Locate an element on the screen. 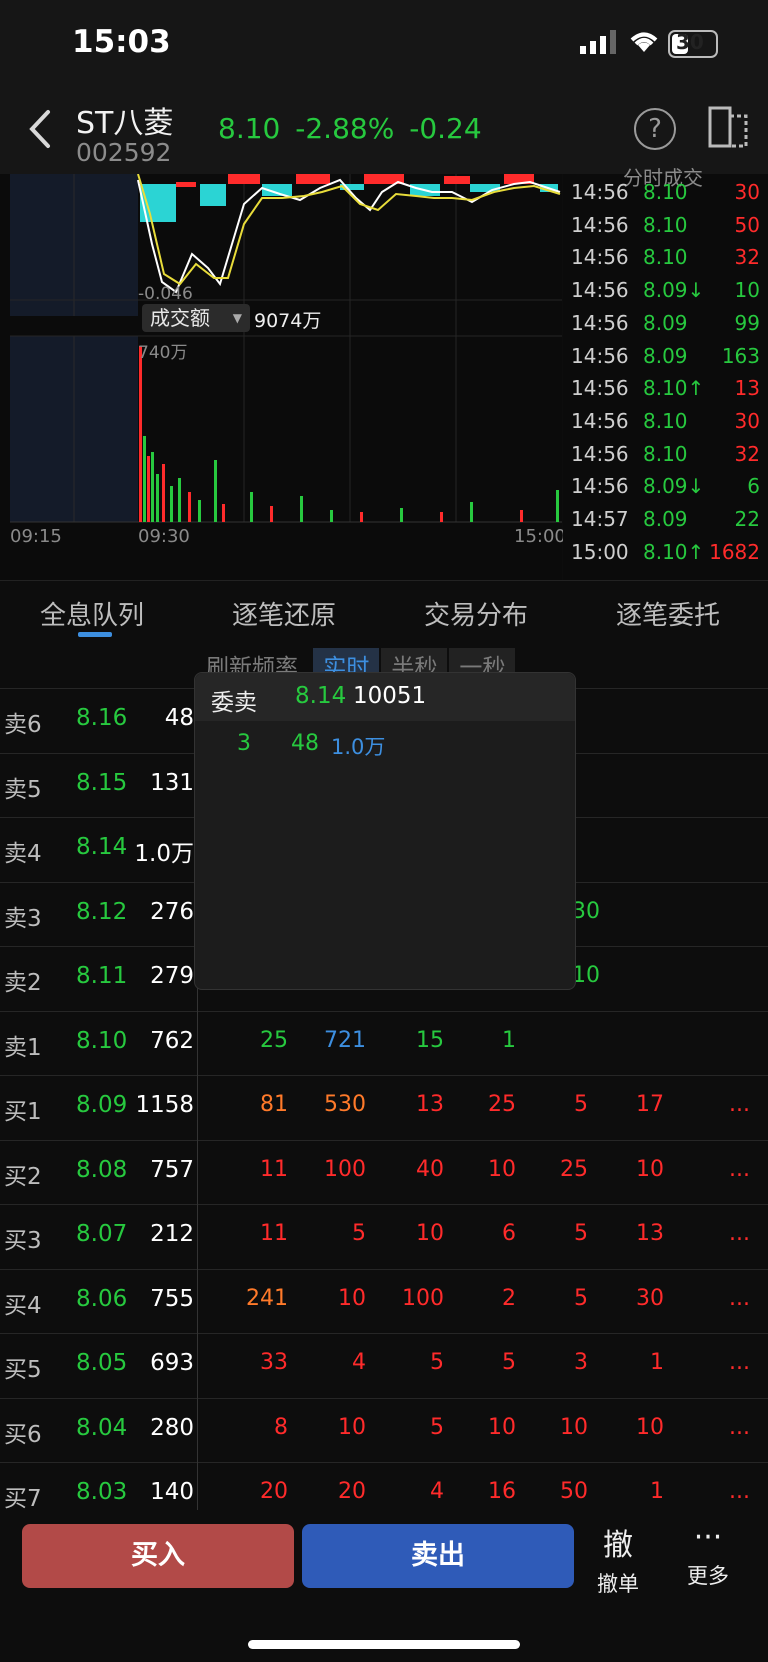  trade-volume: 50 is located at coordinates (747, 224).